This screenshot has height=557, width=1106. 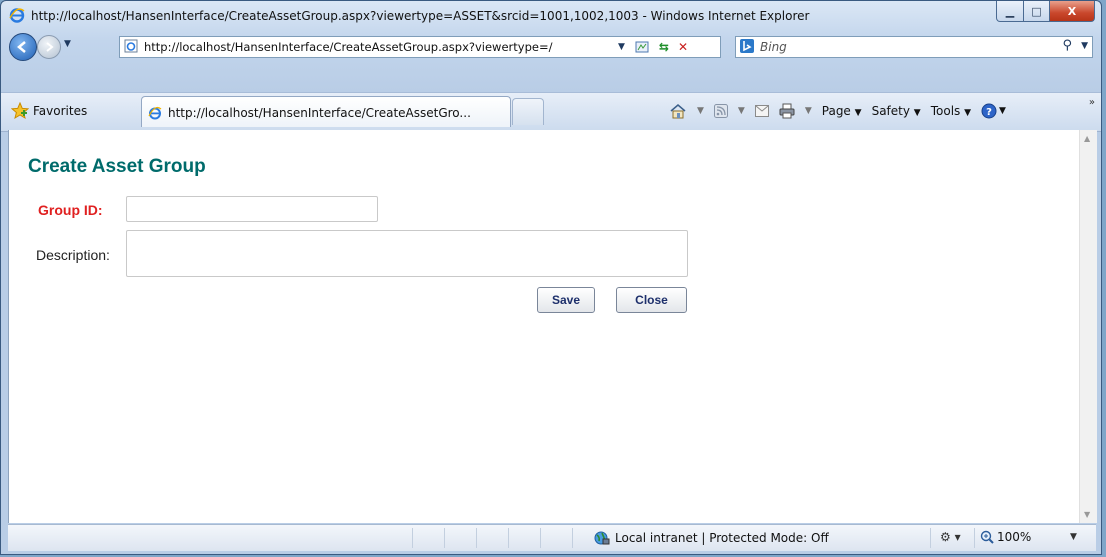 What do you see at coordinates (787, 111) in the screenshot?
I see `print-icon` at bounding box center [787, 111].